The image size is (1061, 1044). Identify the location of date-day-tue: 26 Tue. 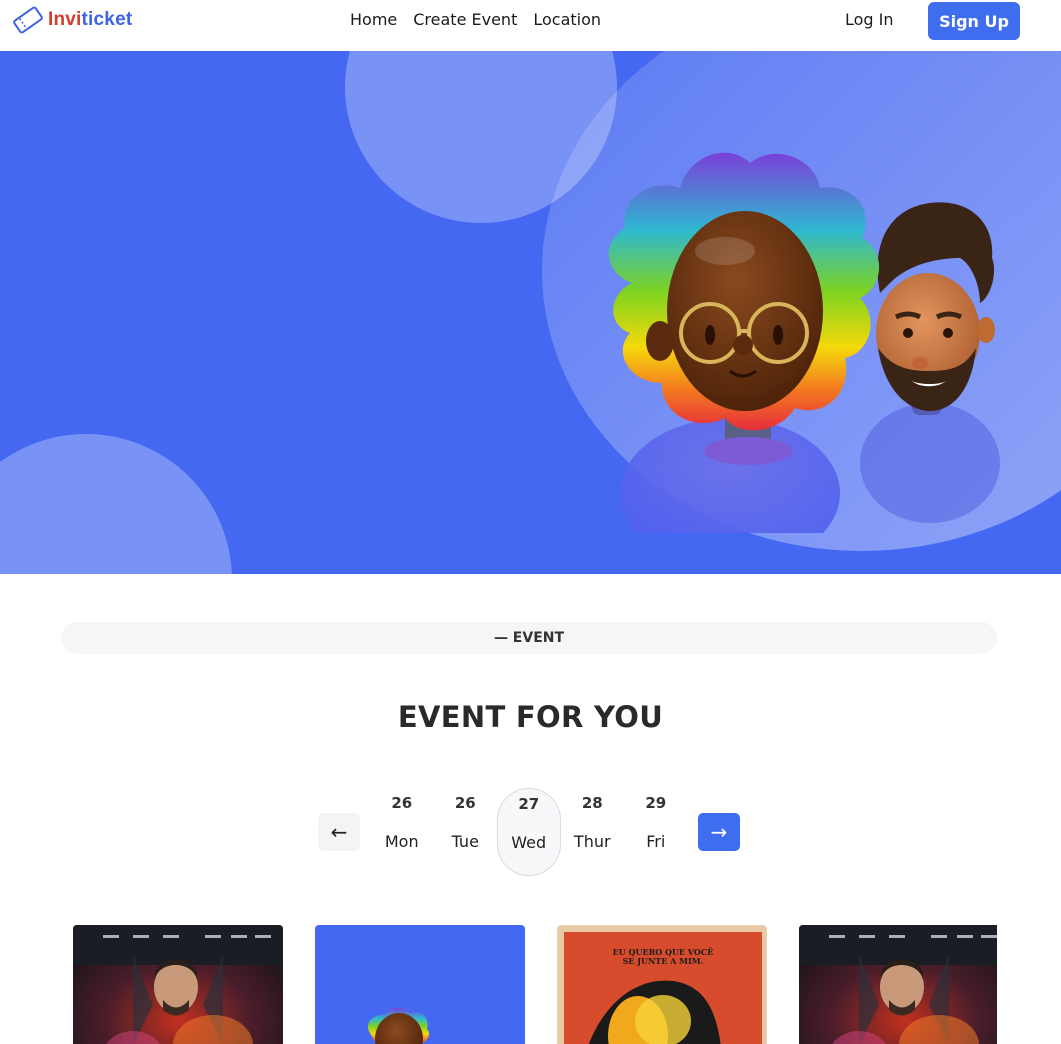
(466, 832).